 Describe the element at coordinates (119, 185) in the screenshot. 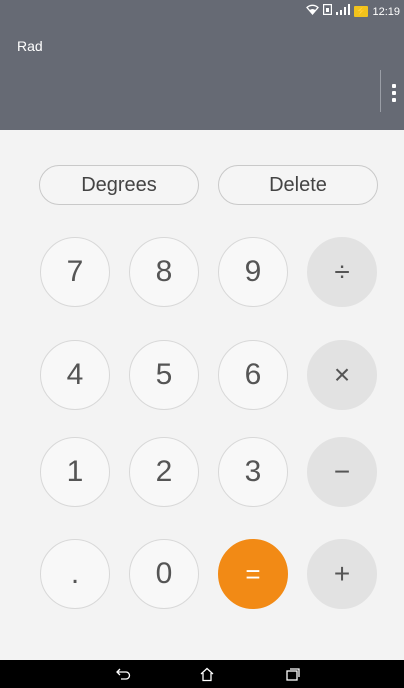

I see `degrees-button: Degrees` at that location.